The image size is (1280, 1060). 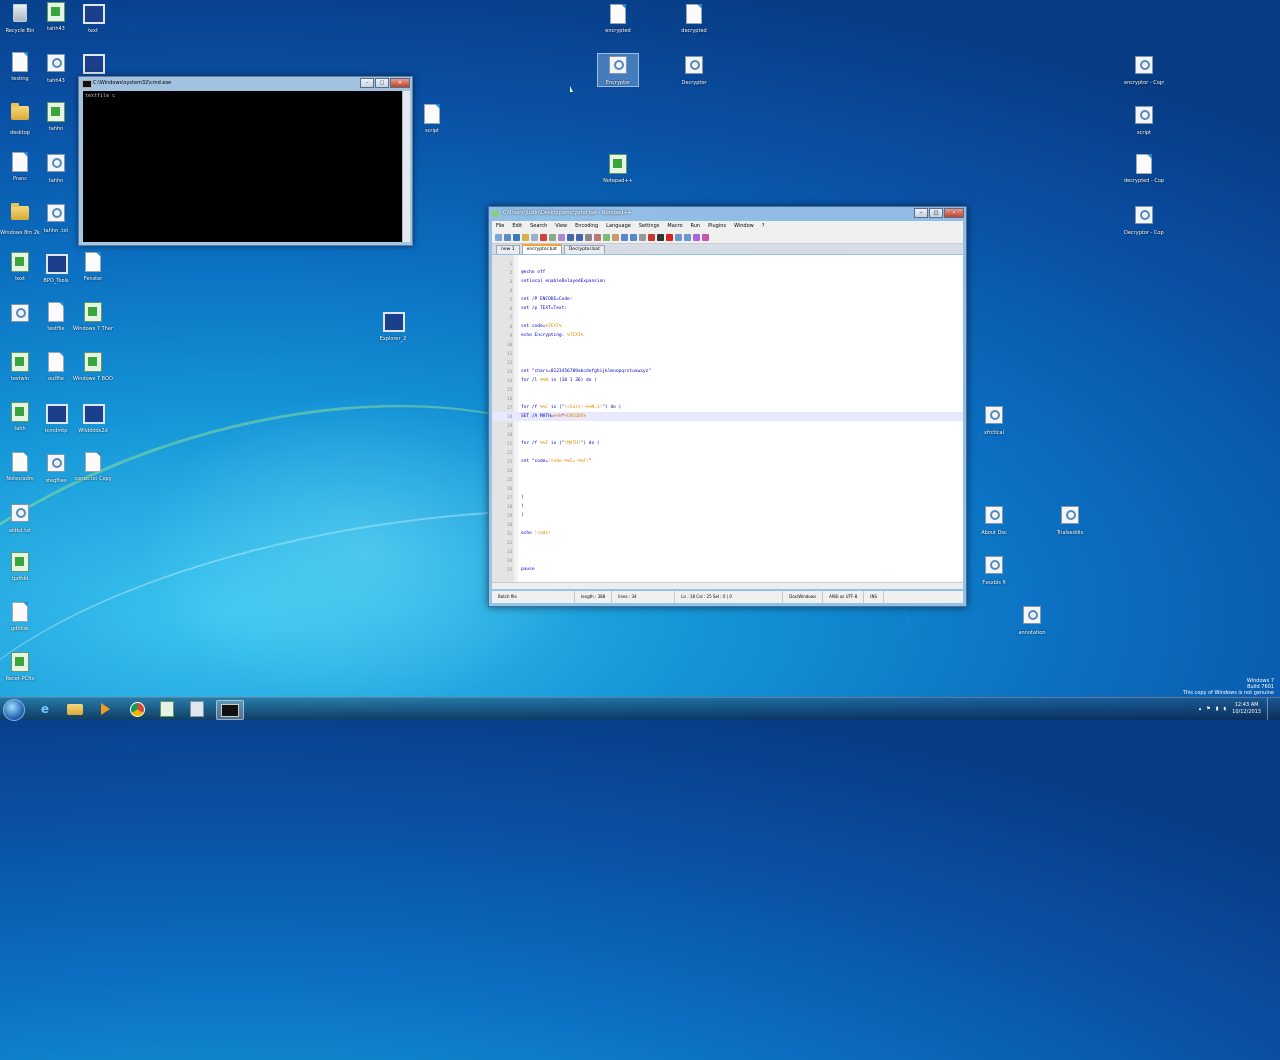 I want to click on code-line: 18 SET /A MATH=%%N*%ENCODE%, so click(x=727, y=416).